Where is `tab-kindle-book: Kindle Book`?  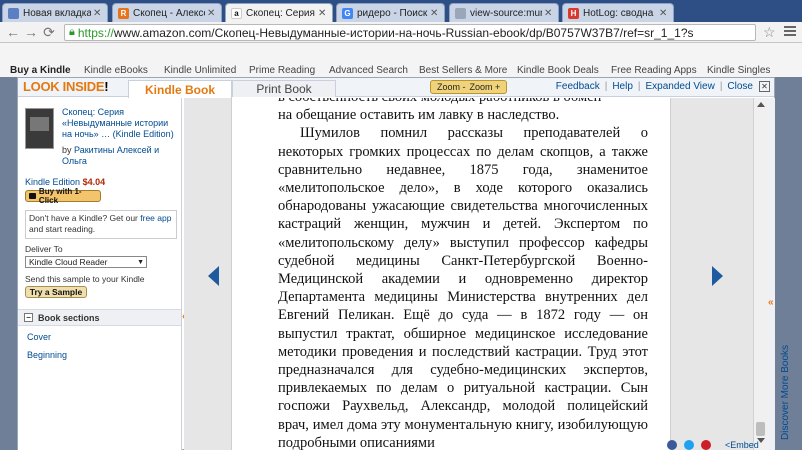
tab-kindle-book: Kindle Book is located at coordinates (180, 89).